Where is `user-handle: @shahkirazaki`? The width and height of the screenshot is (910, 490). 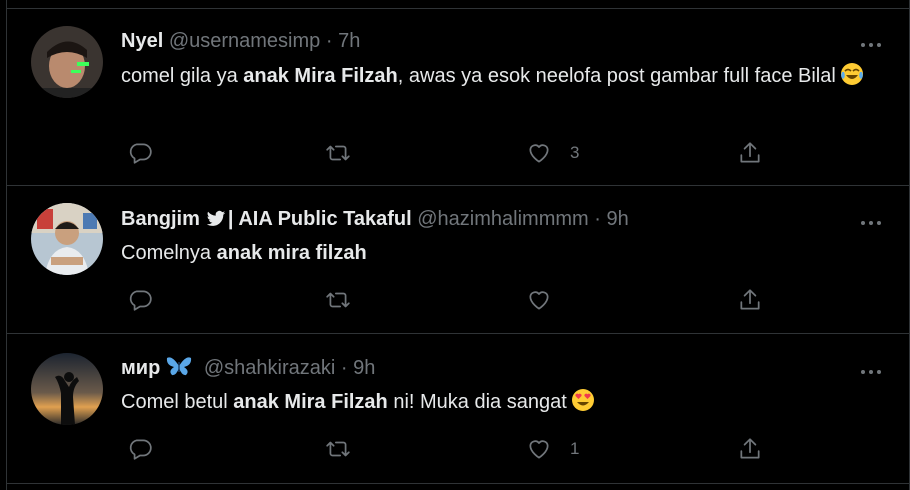
user-handle: @shahkirazaki is located at coordinates (269, 368).